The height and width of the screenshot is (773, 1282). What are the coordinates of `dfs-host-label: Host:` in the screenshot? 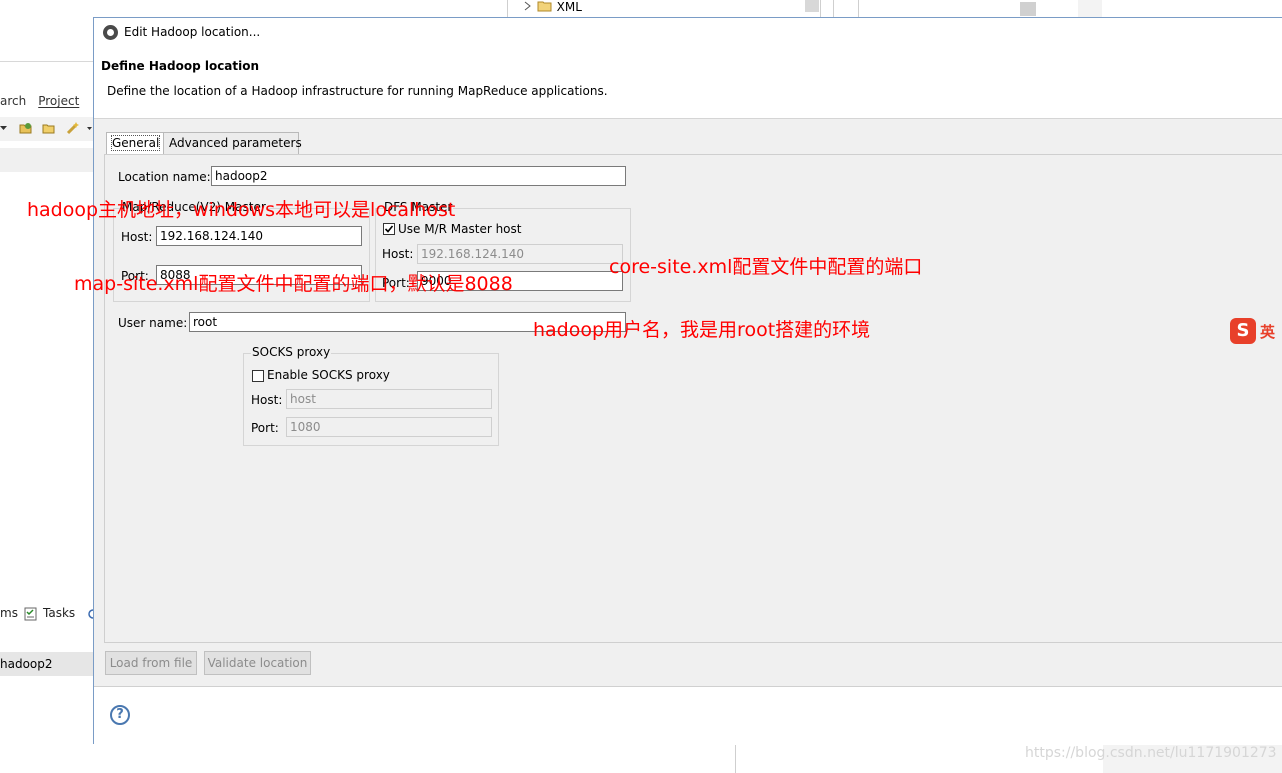 It's located at (398, 254).